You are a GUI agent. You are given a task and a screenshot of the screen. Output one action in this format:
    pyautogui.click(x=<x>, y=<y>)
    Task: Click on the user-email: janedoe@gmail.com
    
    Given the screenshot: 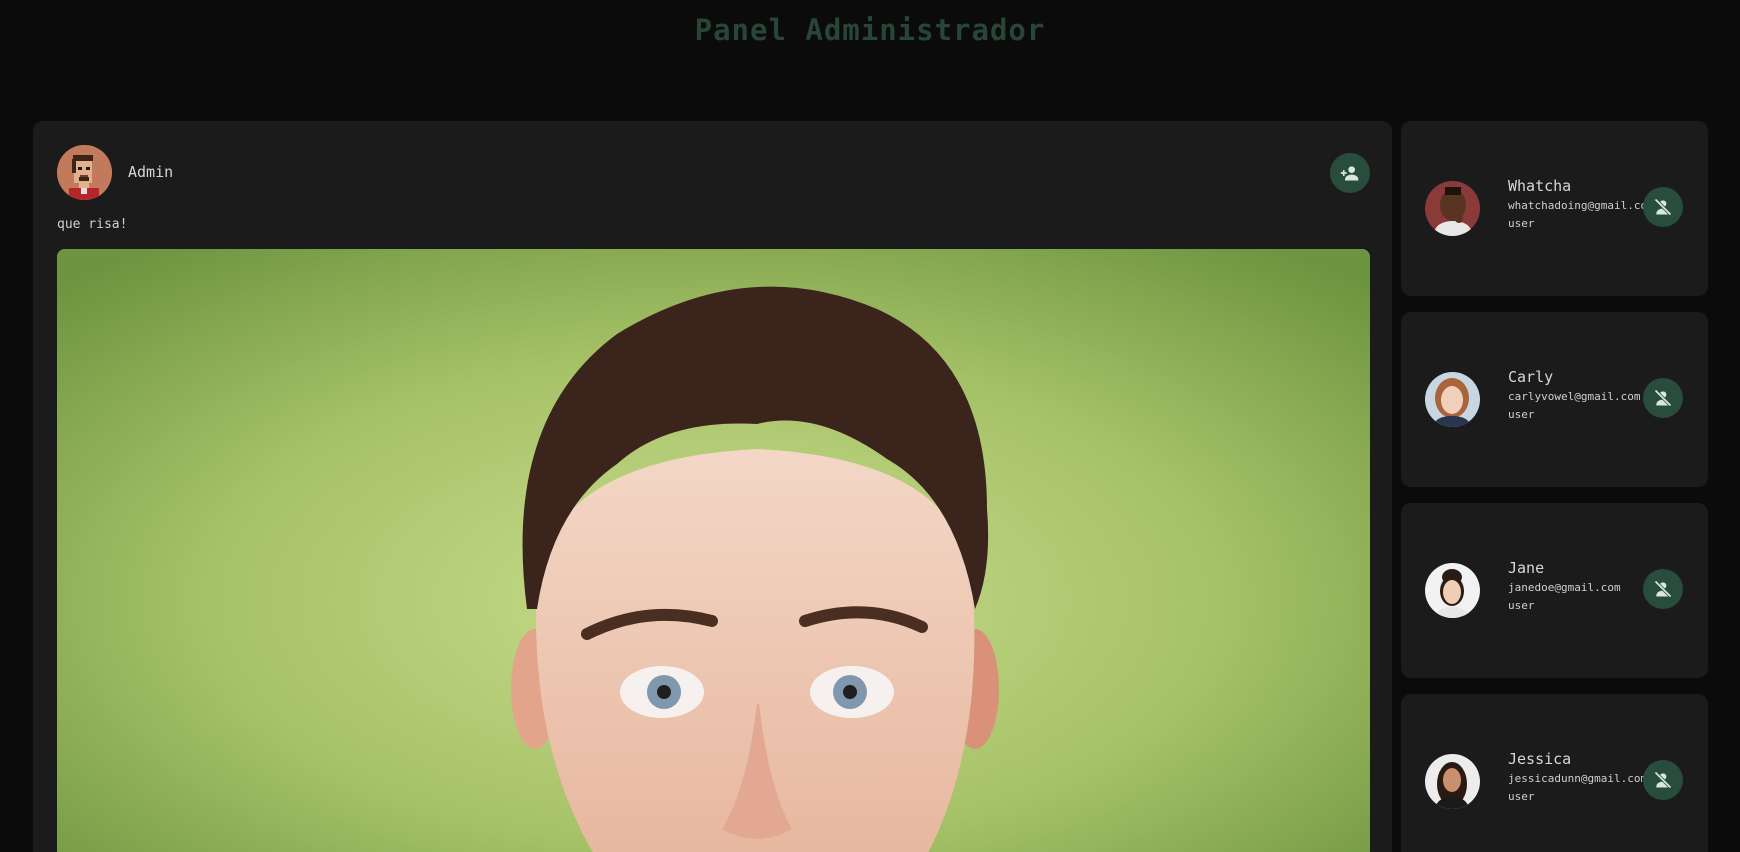 What is the action you would take?
    pyautogui.click(x=1564, y=587)
    